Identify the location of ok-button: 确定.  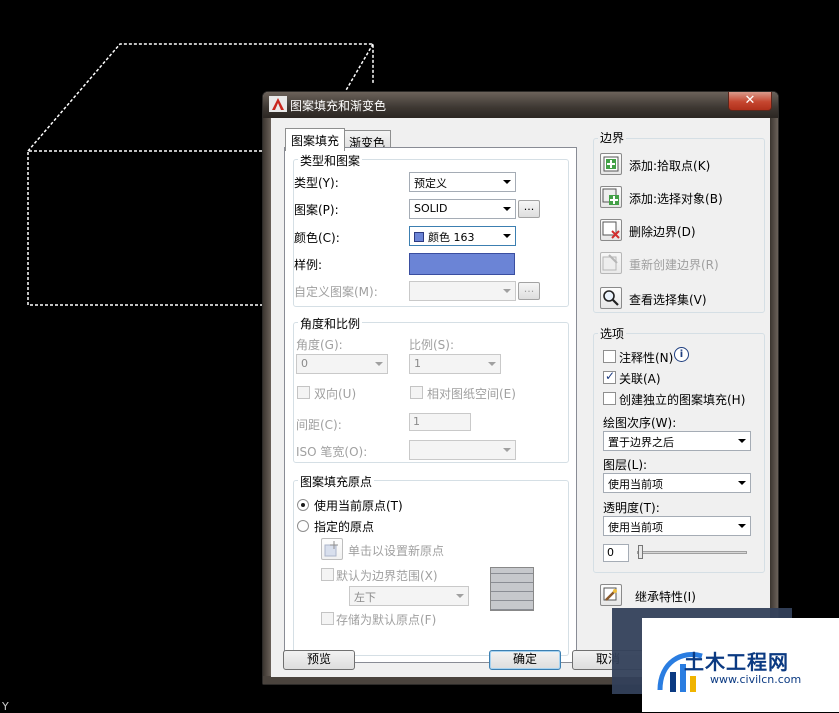
(525, 660).